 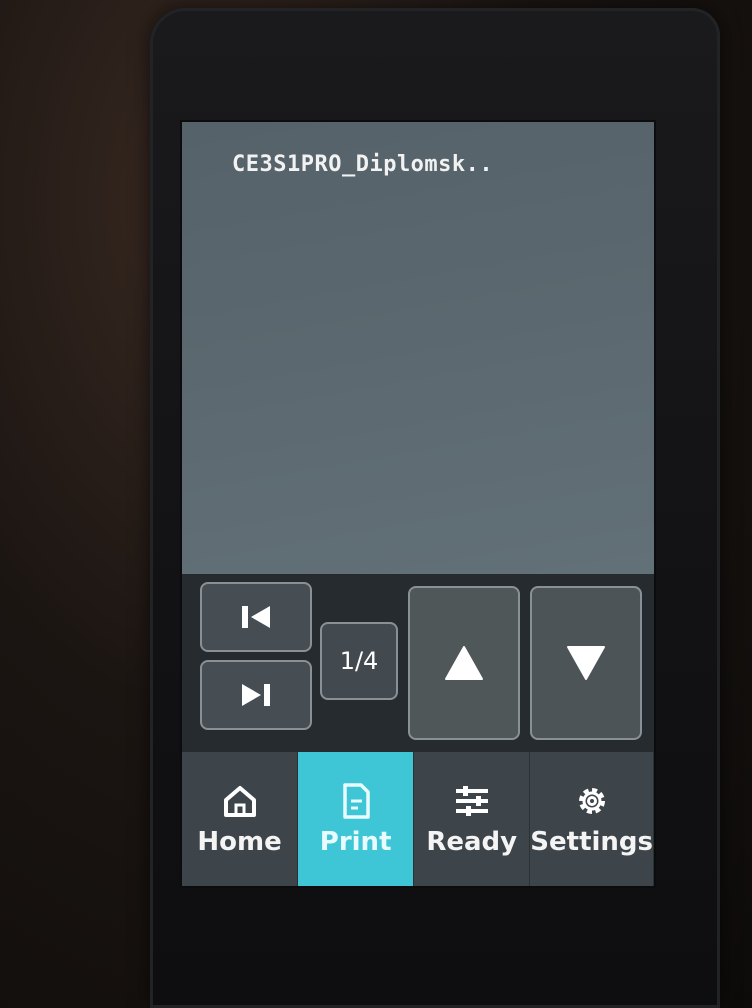 I want to click on first-page-button, so click(x=256, y=617).